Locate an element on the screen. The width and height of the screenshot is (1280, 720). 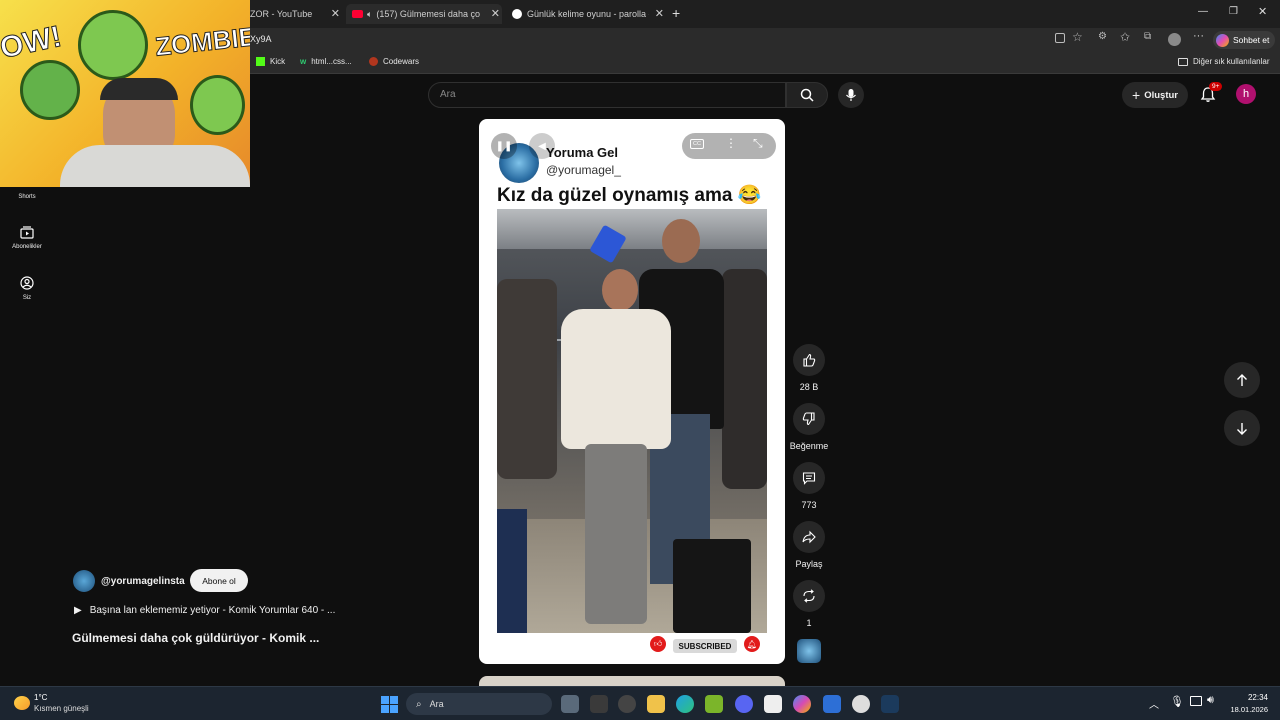
remix-count: 1 is located at coordinates (809, 623).